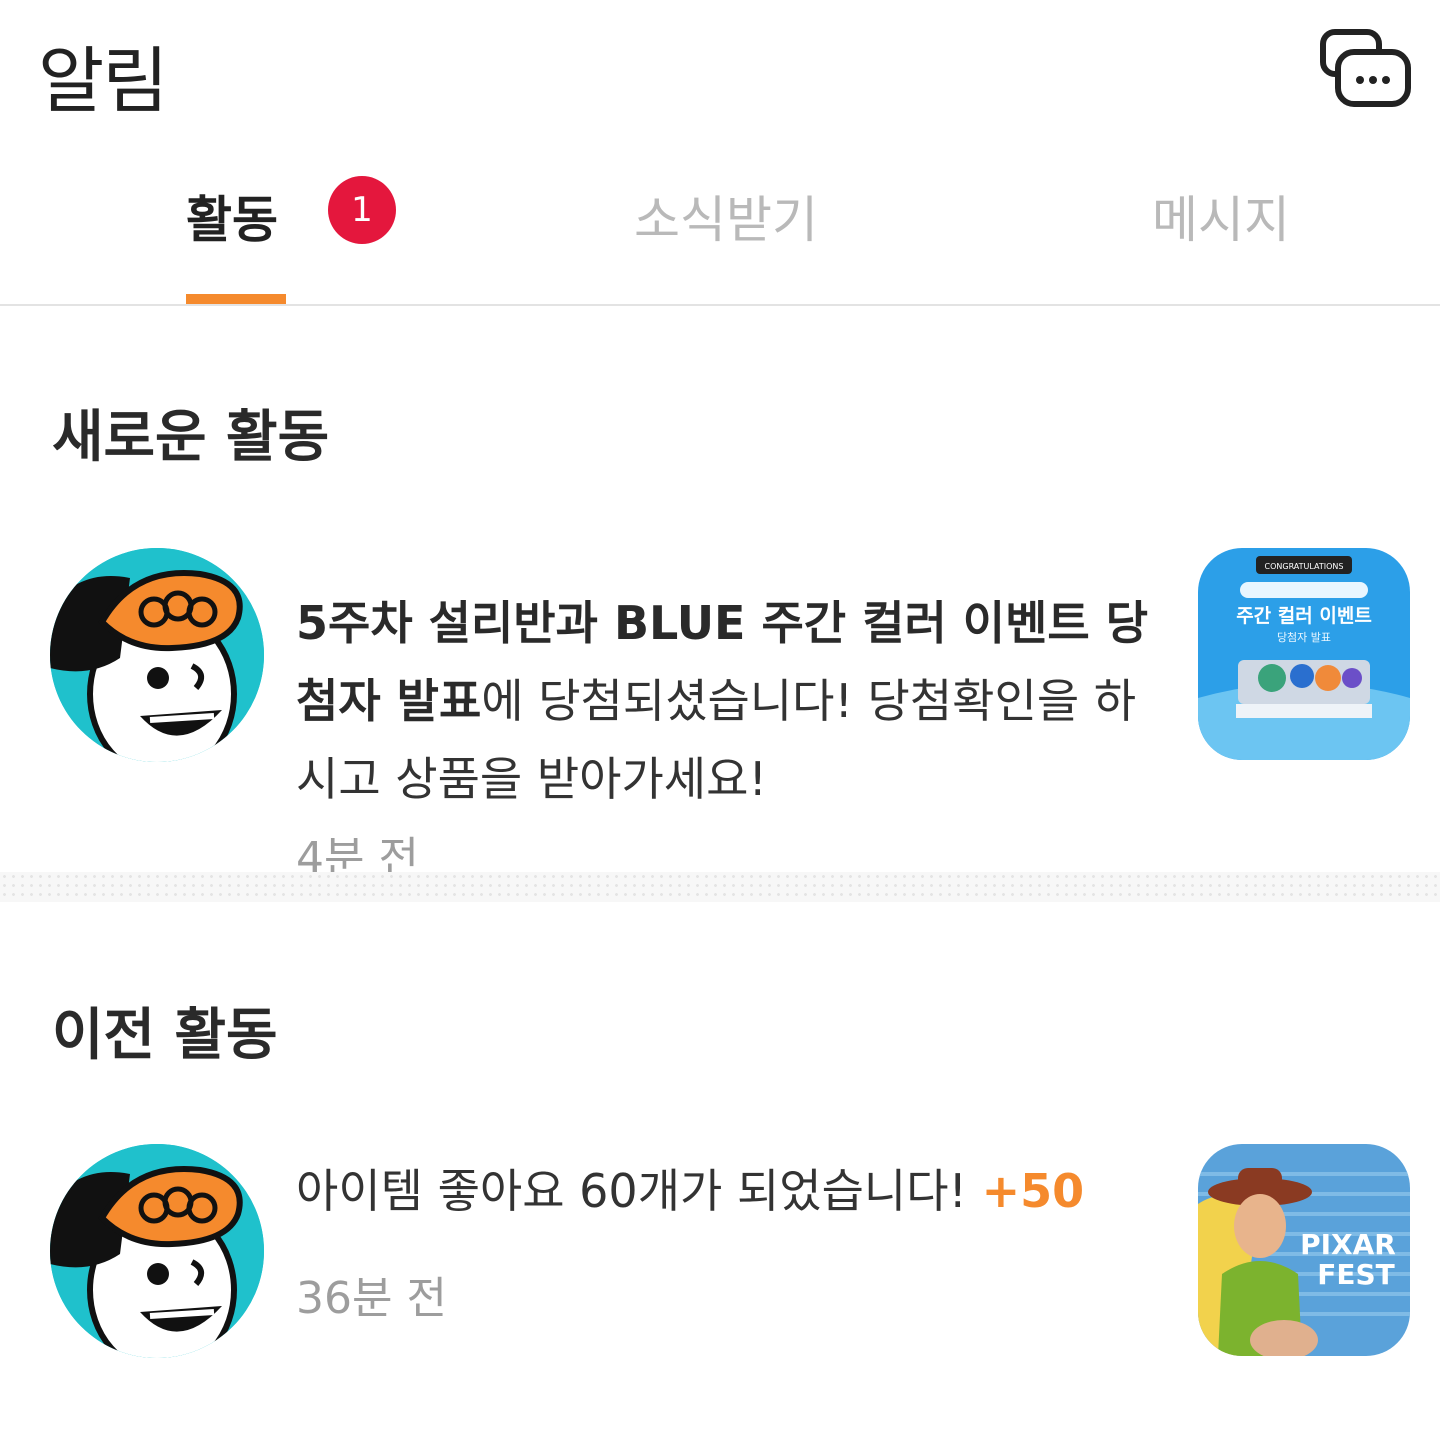 The image size is (1440, 1438). Describe the element at coordinates (236, 299) in the screenshot. I see `active-tab-indicator` at that location.